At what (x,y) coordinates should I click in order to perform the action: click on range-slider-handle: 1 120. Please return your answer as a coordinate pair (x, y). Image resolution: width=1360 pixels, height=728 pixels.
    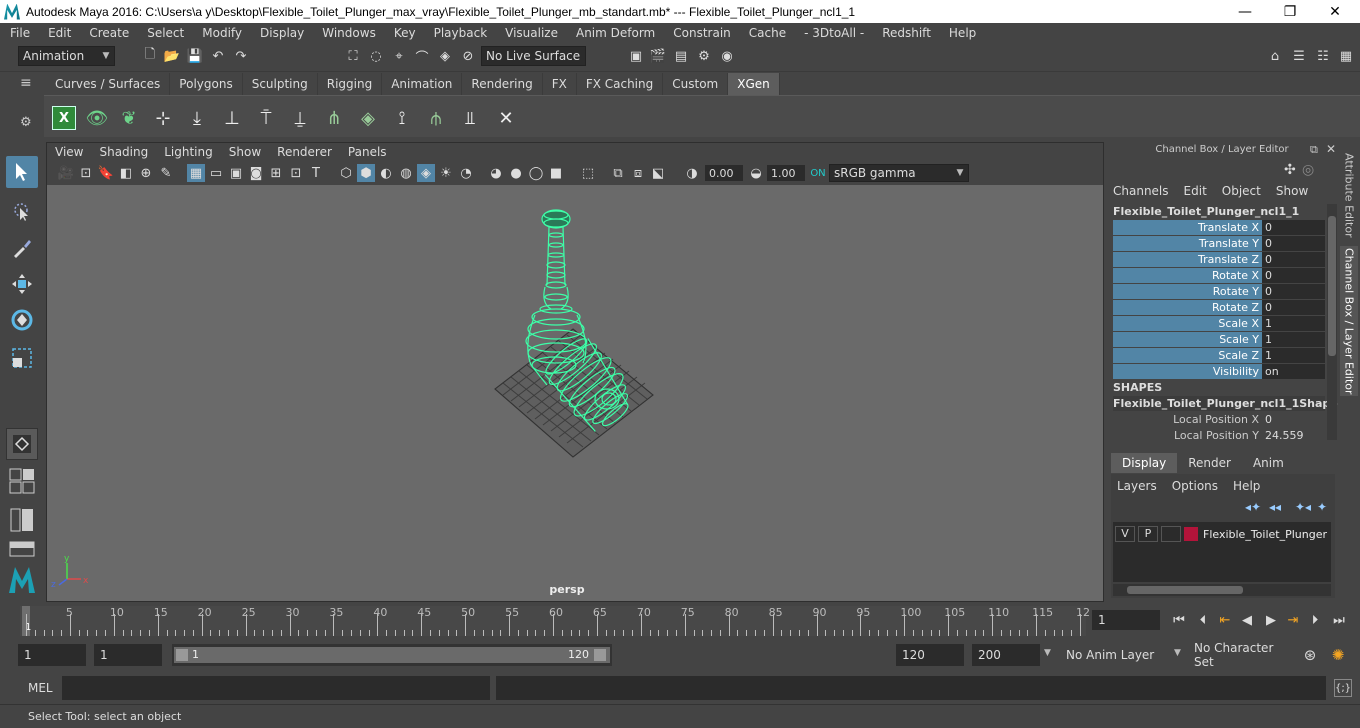
    Looking at the image, I should click on (392, 655).